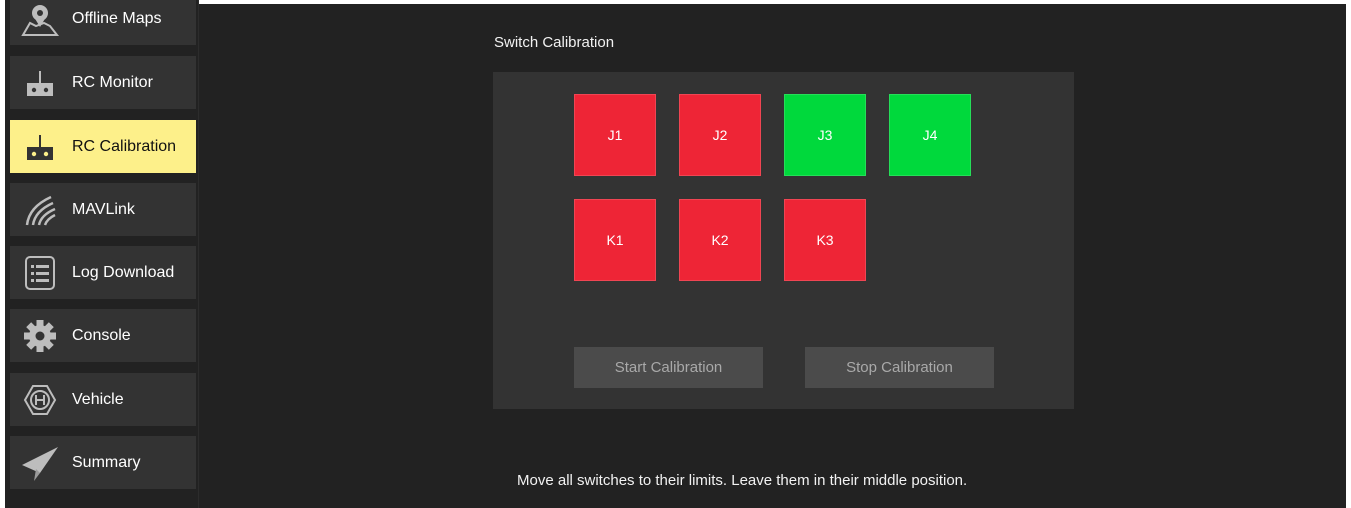 This screenshot has width=1351, height=508. What do you see at coordinates (720, 135) in the screenshot?
I see `switch-indicator-j2: J2` at bounding box center [720, 135].